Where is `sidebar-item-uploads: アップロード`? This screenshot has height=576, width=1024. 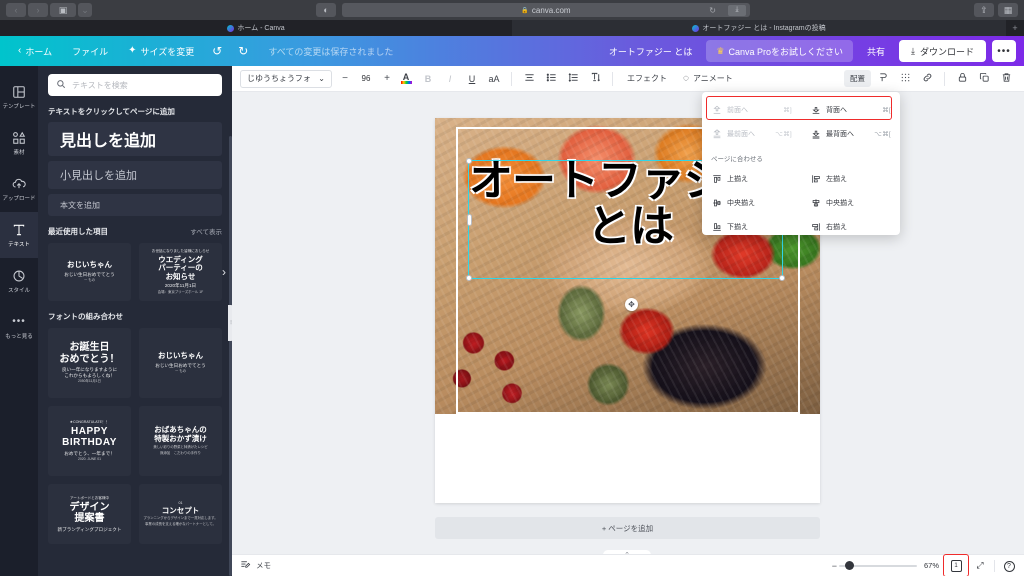 sidebar-item-uploads: アップロード is located at coordinates (19, 189).